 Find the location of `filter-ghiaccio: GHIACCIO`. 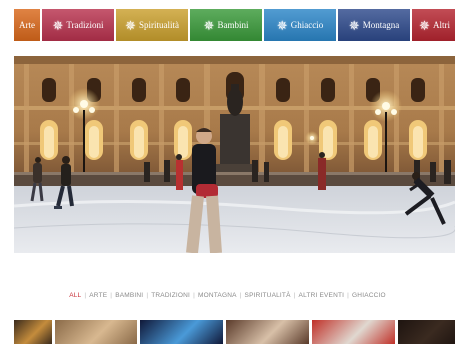

filter-ghiaccio: GHIACCIO is located at coordinates (369, 295).